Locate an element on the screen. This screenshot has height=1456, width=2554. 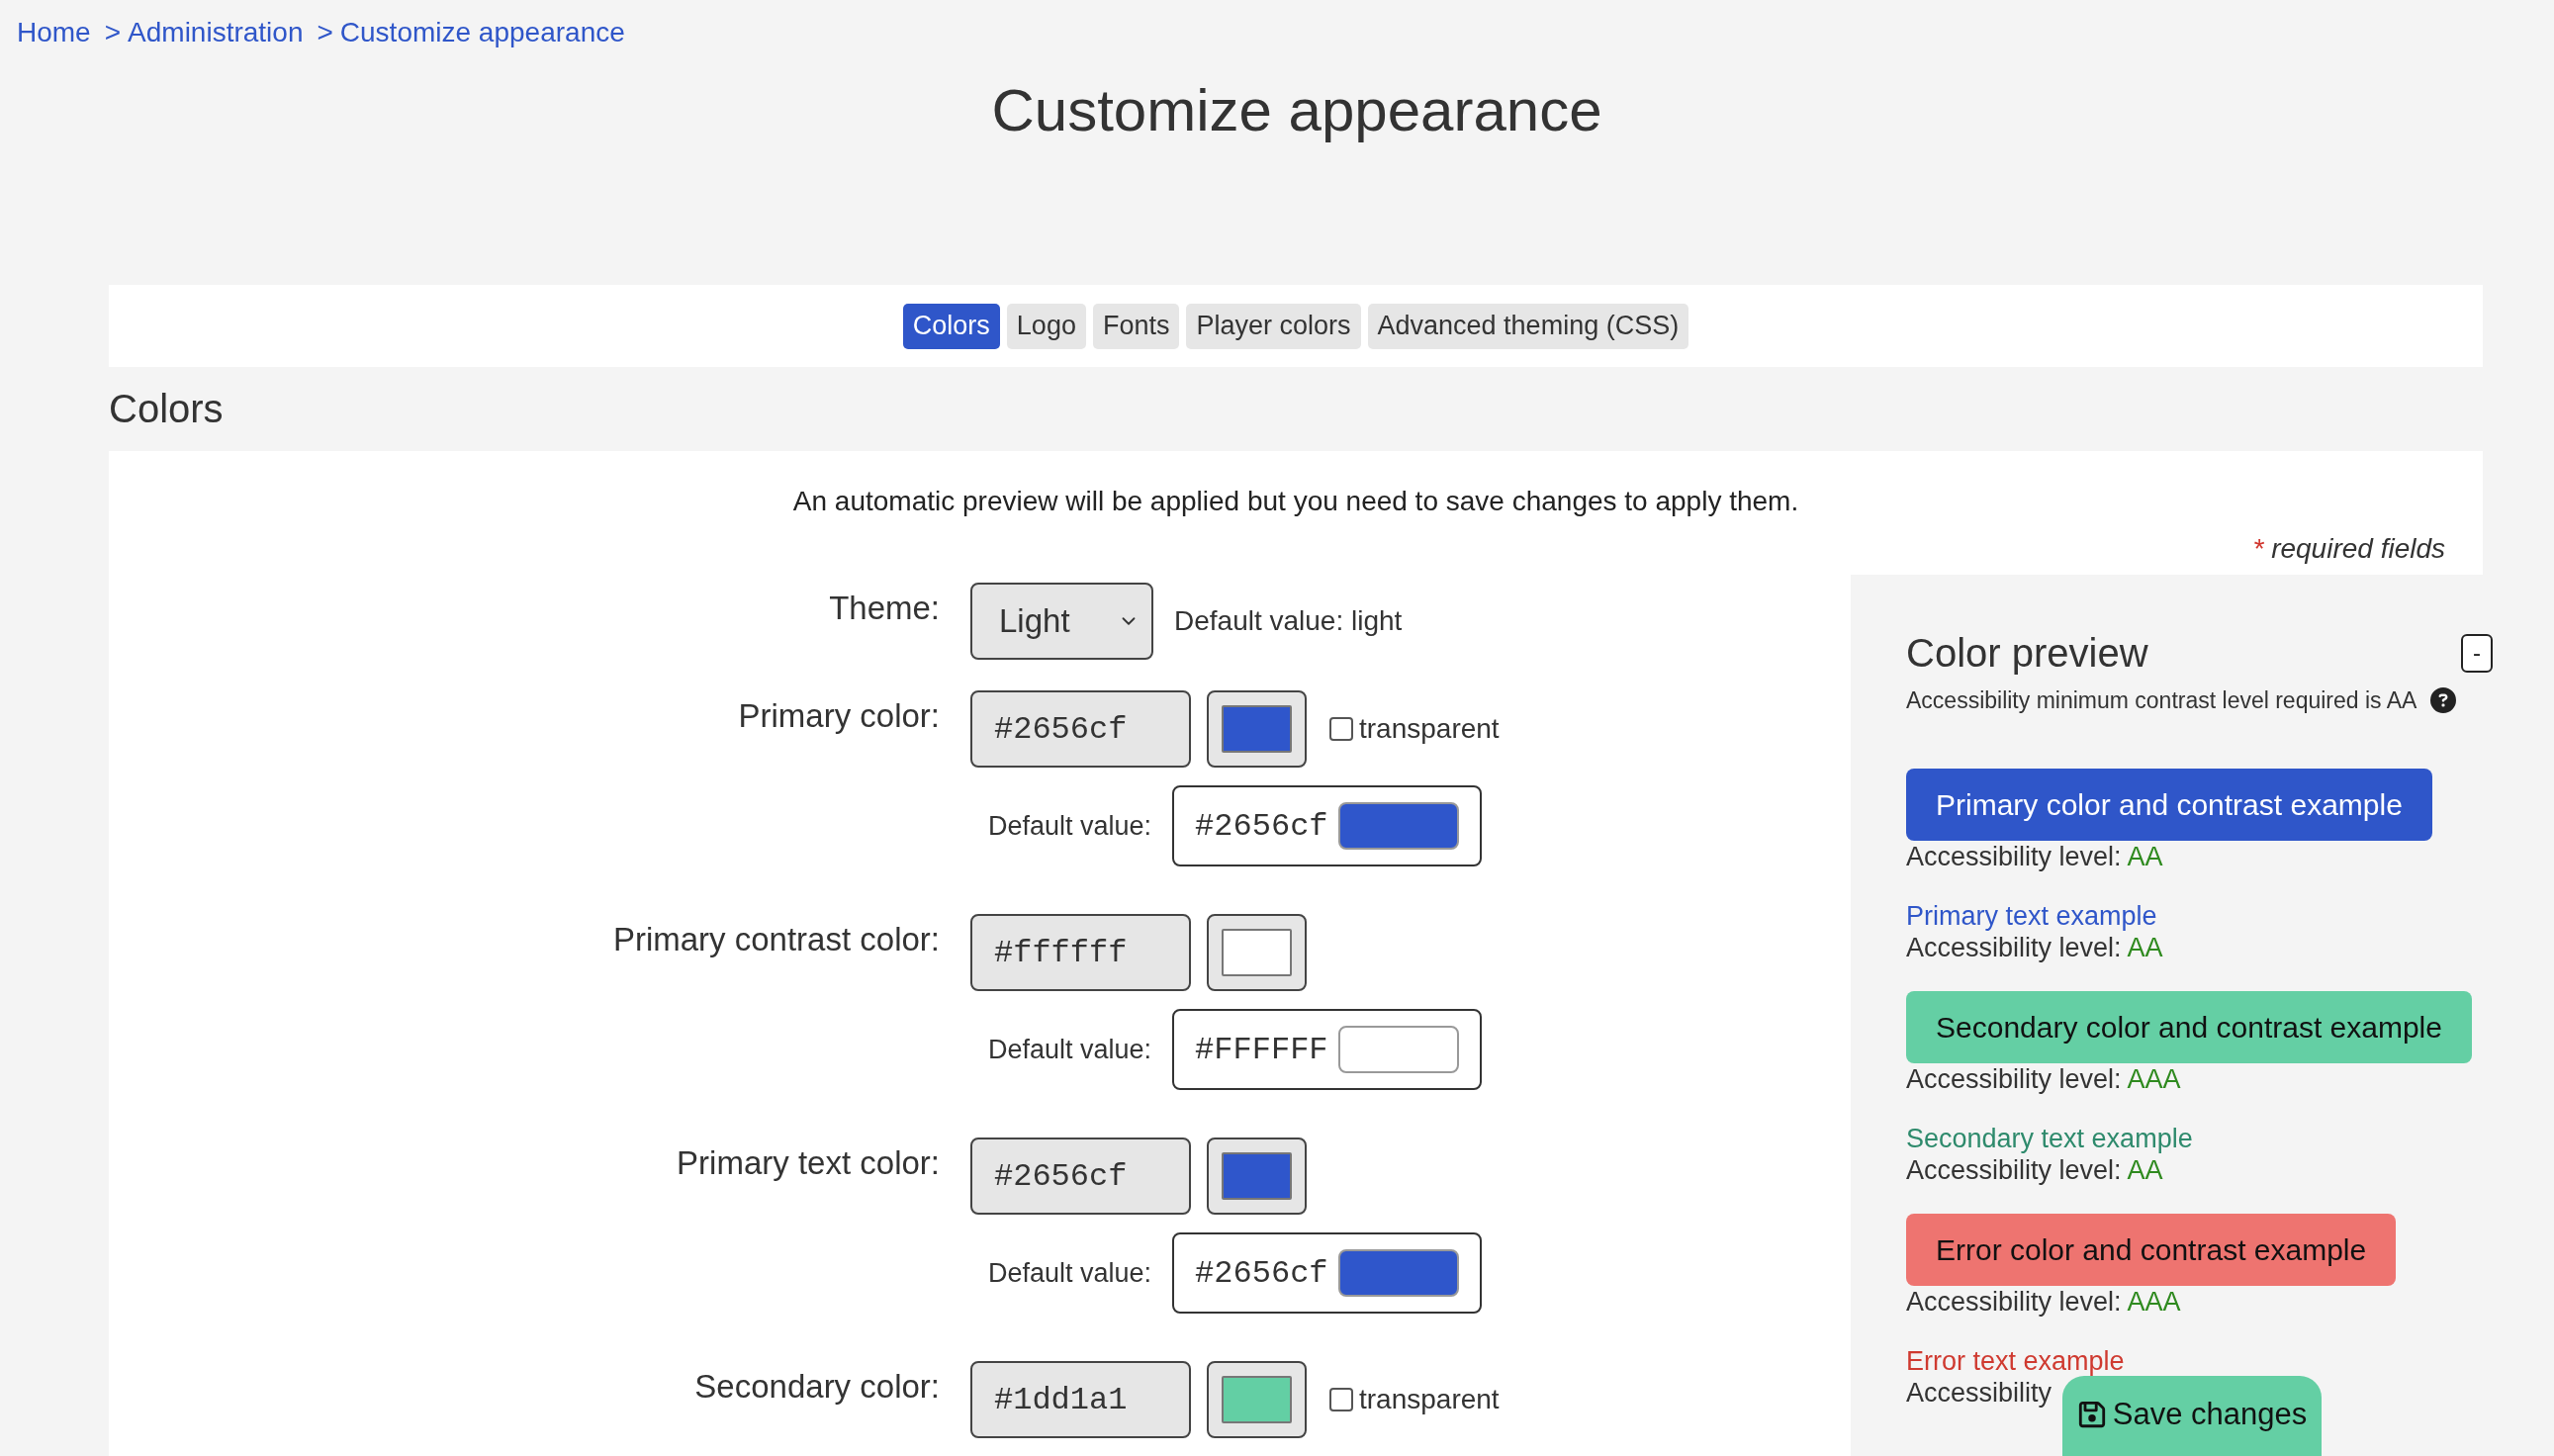
default-value-text: Default value: light is located at coordinates (1288, 621).